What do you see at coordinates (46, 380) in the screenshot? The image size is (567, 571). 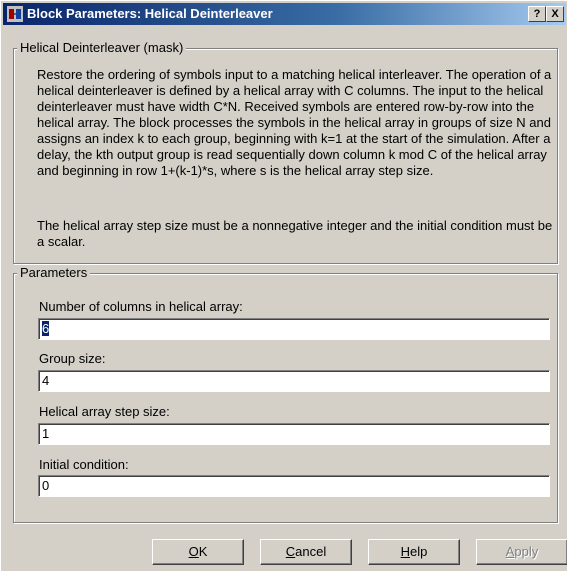 I see `group-size-value: 4` at bounding box center [46, 380].